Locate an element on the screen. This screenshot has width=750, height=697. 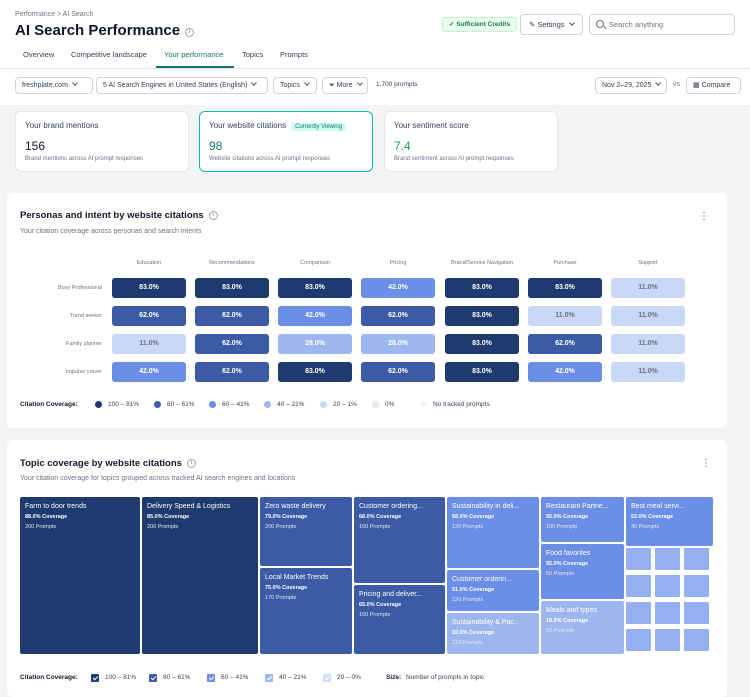
tab-prompts: Prompts is located at coordinates (294, 54).